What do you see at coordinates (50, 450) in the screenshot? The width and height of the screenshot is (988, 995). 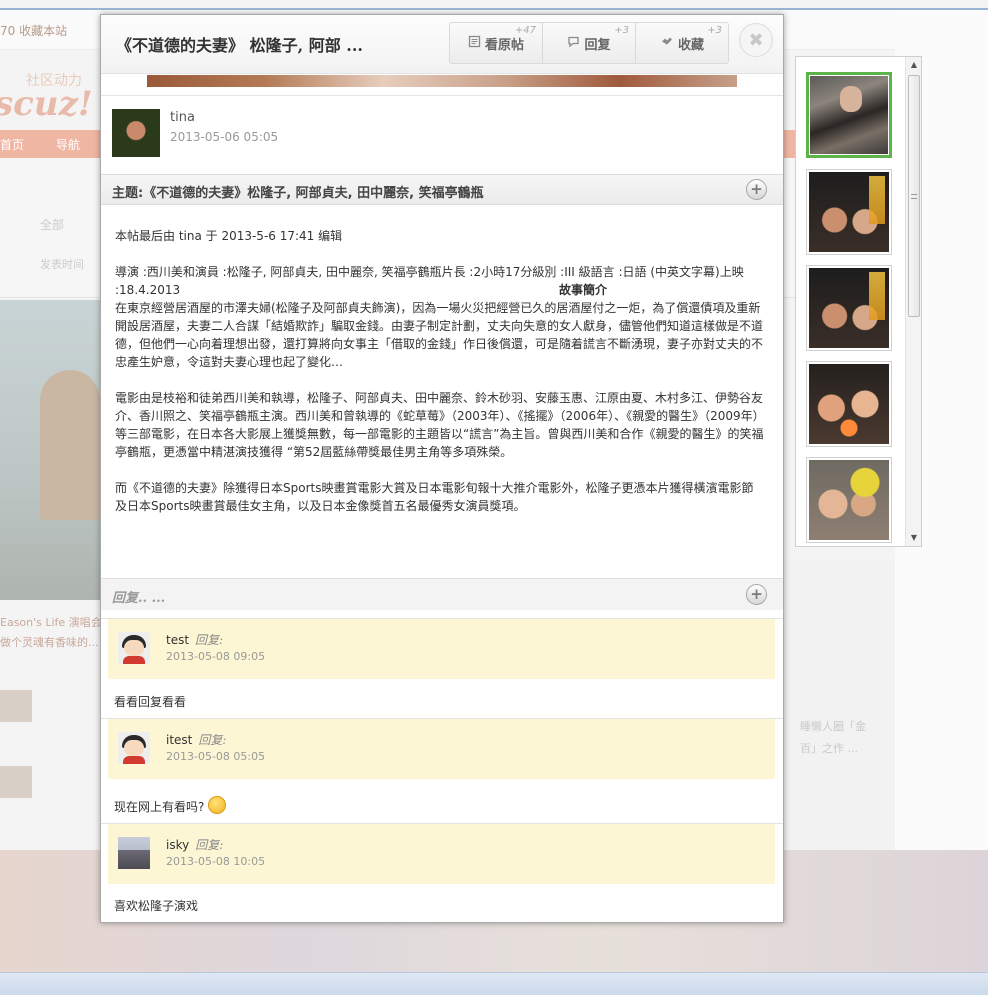 I see `background-photo` at bounding box center [50, 450].